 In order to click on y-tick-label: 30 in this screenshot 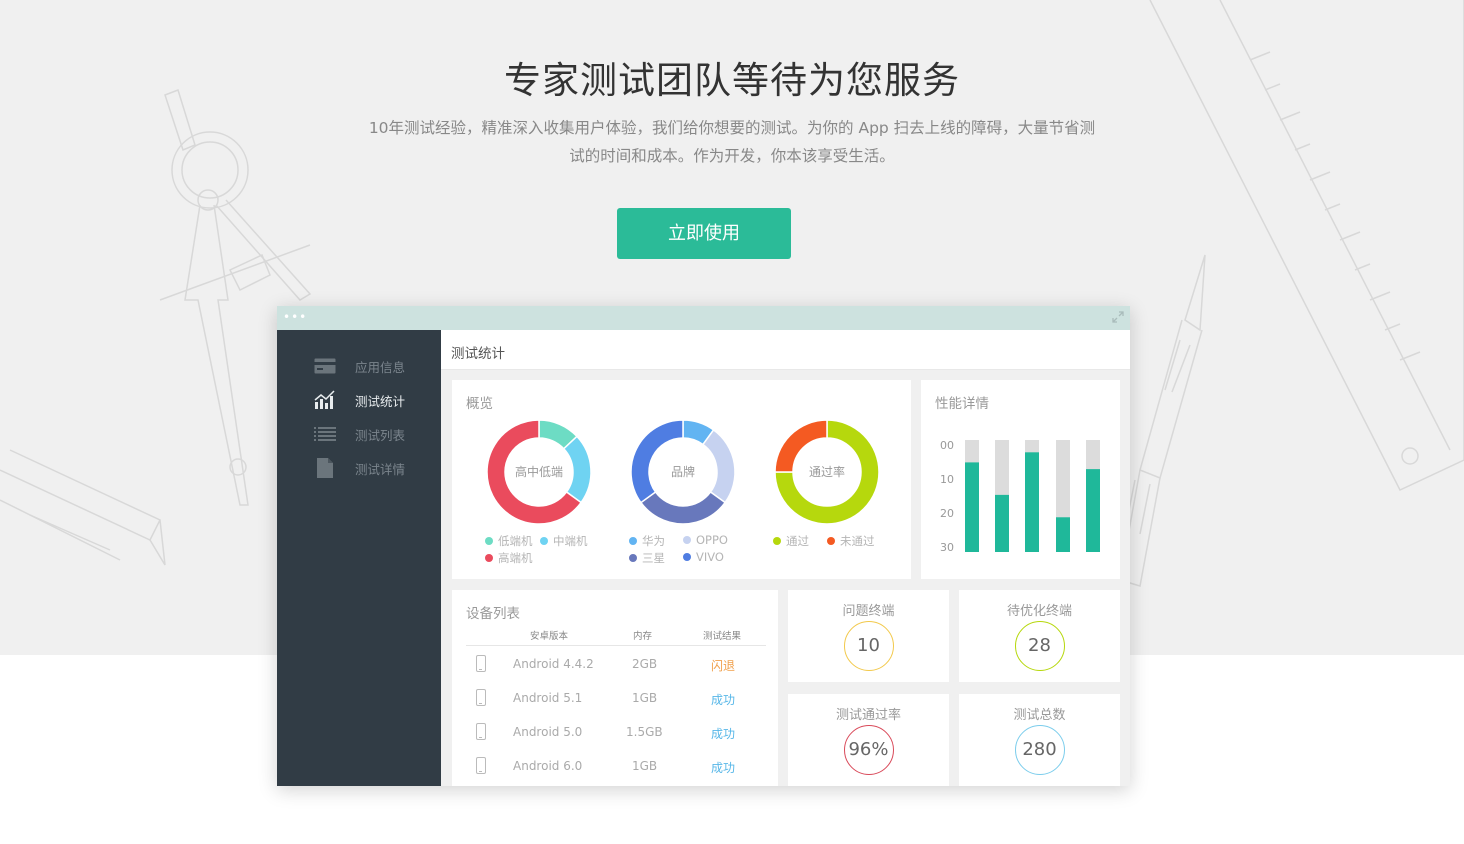, I will do `click(947, 547)`.